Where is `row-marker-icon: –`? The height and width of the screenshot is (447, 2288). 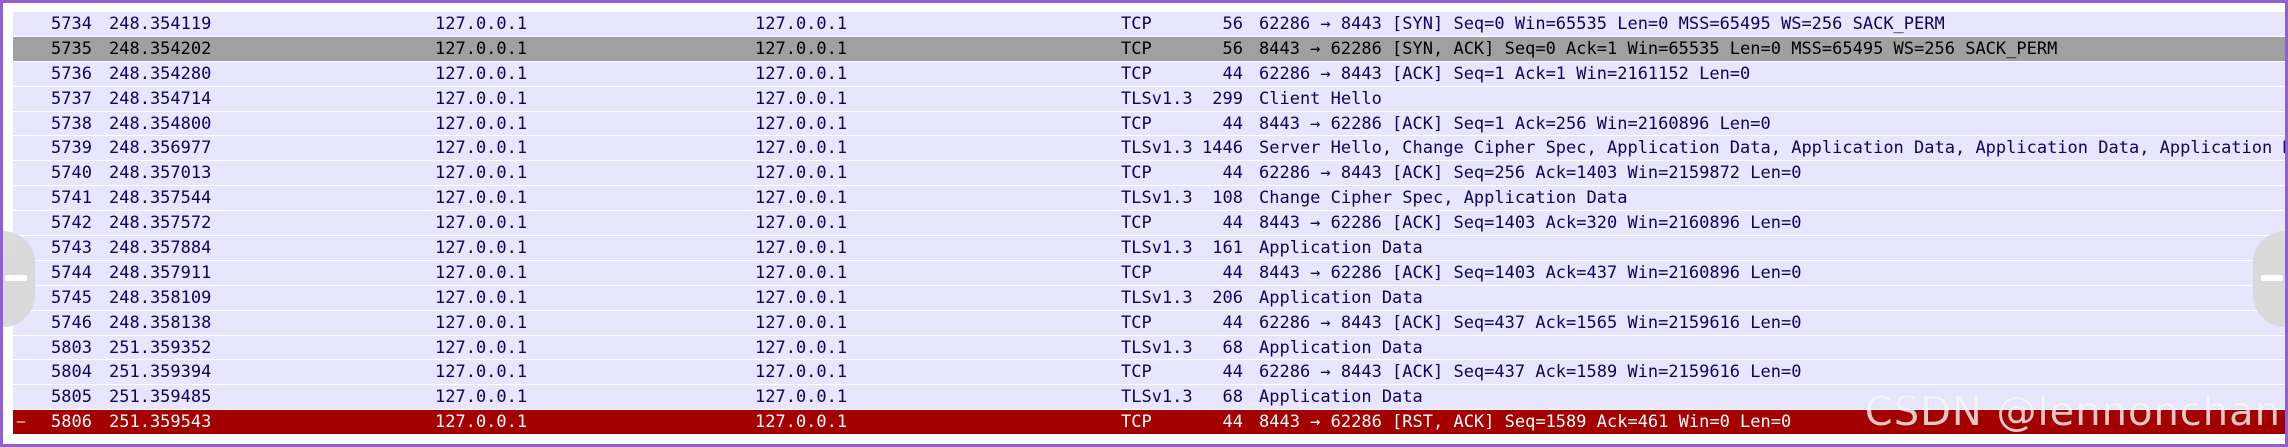 row-marker-icon: – is located at coordinates (21, 422).